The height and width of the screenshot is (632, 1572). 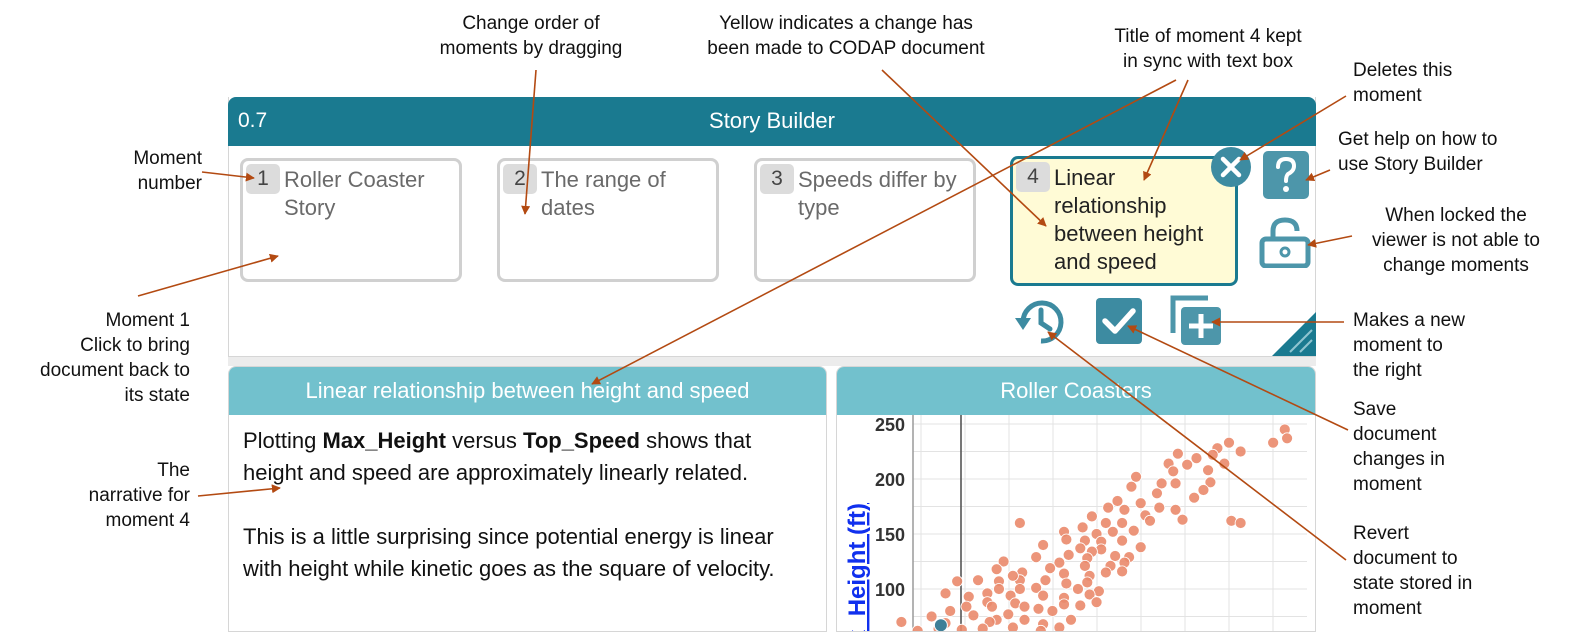 What do you see at coordinates (1231, 167) in the screenshot?
I see `delete-moment-button` at bounding box center [1231, 167].